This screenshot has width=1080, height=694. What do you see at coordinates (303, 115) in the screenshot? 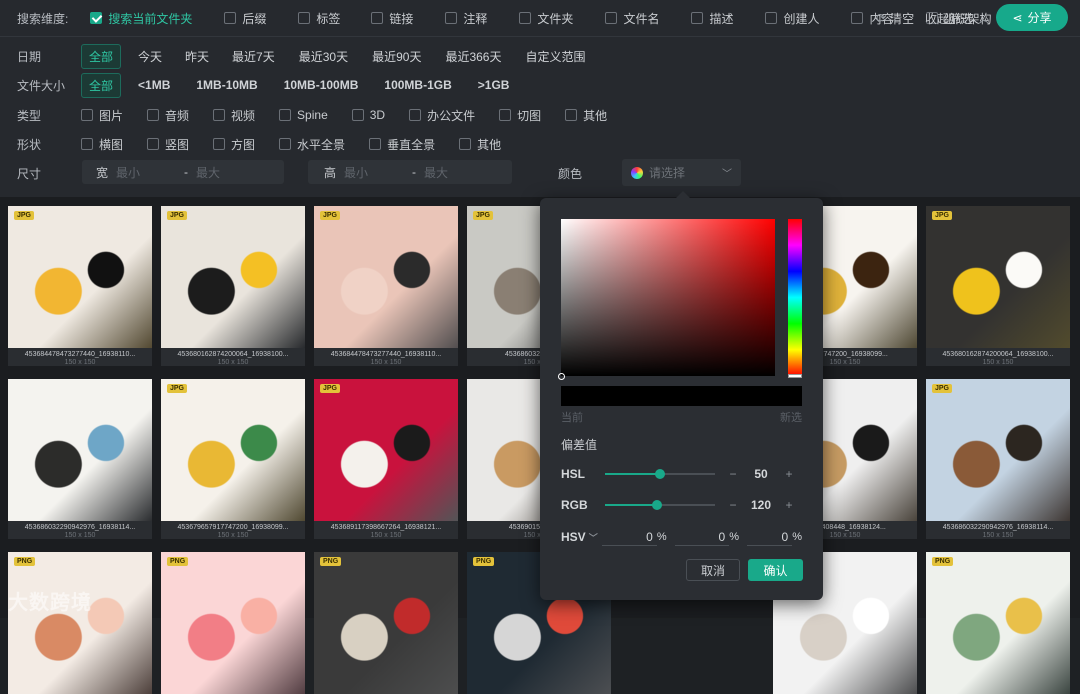
I see `type-option: Spine` at bounding box center [303, 115].